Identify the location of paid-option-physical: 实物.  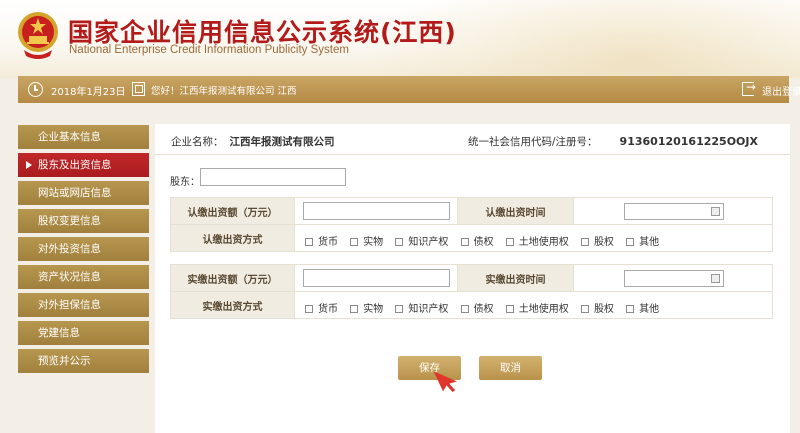
(366, 307).